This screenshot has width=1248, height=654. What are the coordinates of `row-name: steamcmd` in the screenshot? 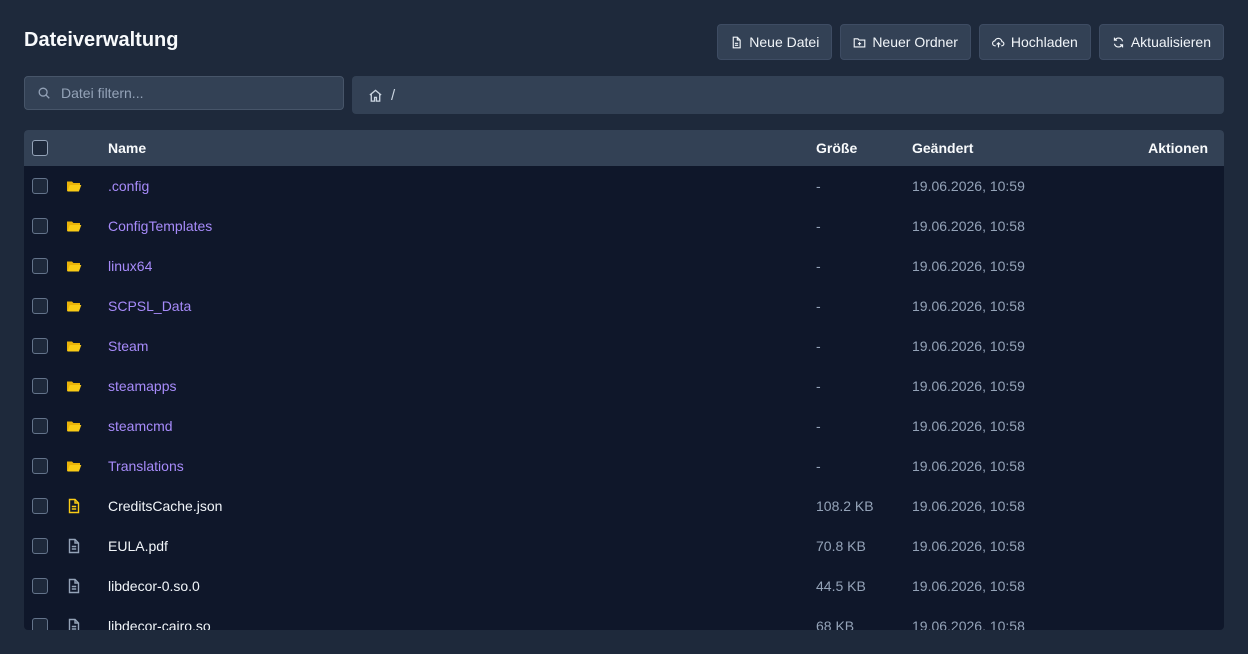 It's located at (140, 426).